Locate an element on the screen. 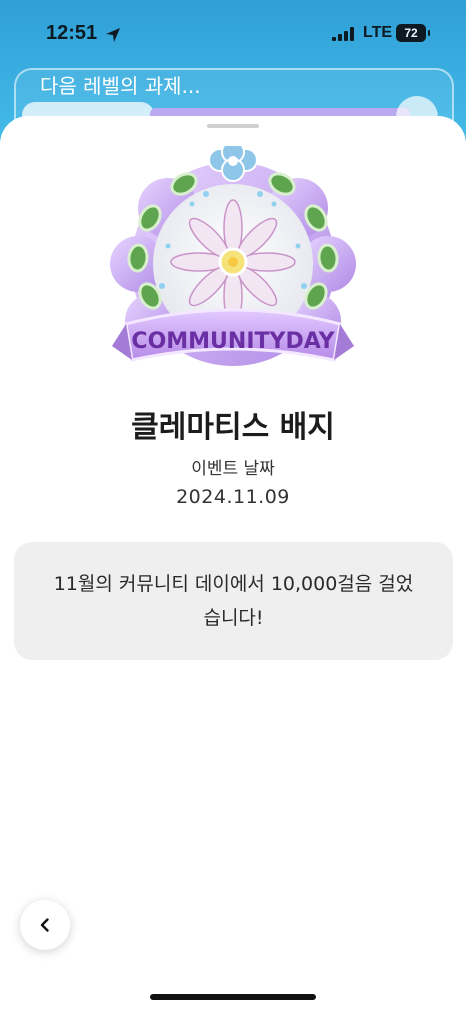 This screenshot has width=466, height=1010. badge-name: 클레마티스 배지 is located at coordinates (233, 427).